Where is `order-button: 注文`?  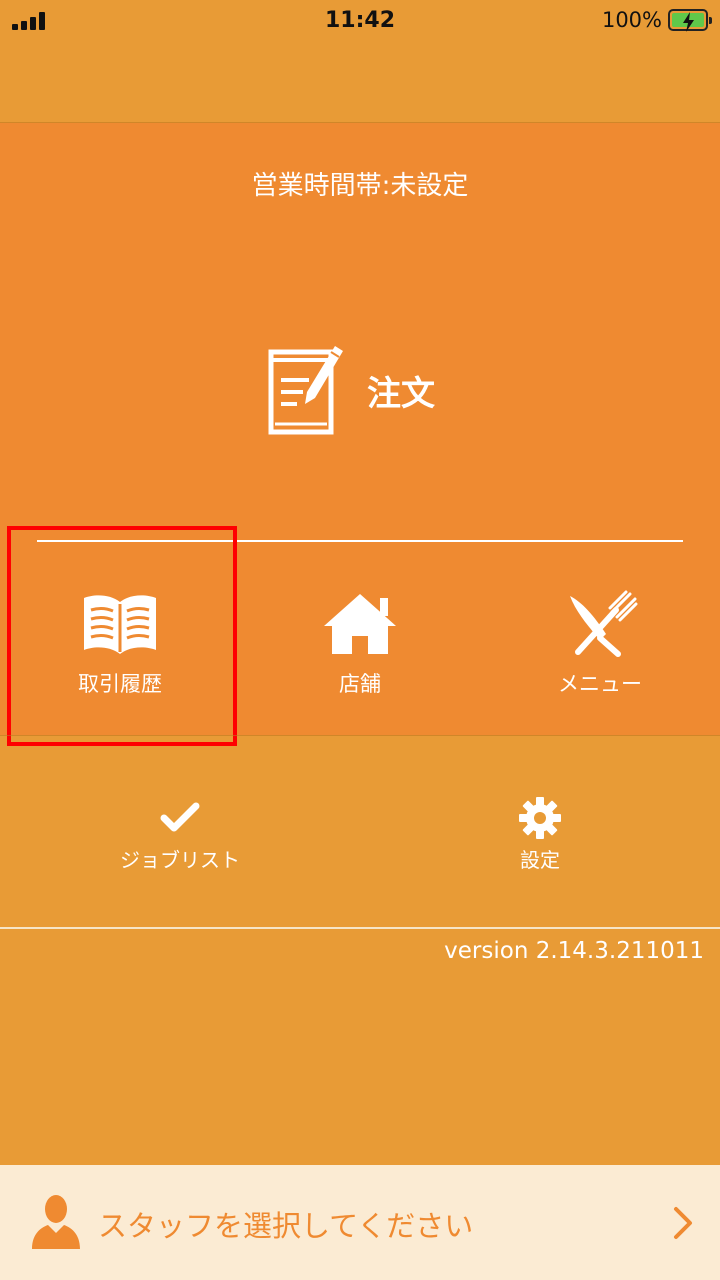 order-button: 注文 is located at coordinates (365, 390).